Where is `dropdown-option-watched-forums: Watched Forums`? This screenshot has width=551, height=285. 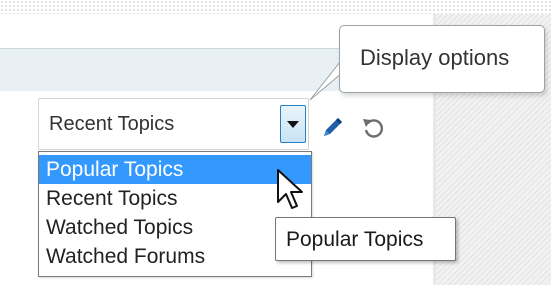
dropdown-option-watched-forums: Watched Forums is located at coordinates (175, 256).